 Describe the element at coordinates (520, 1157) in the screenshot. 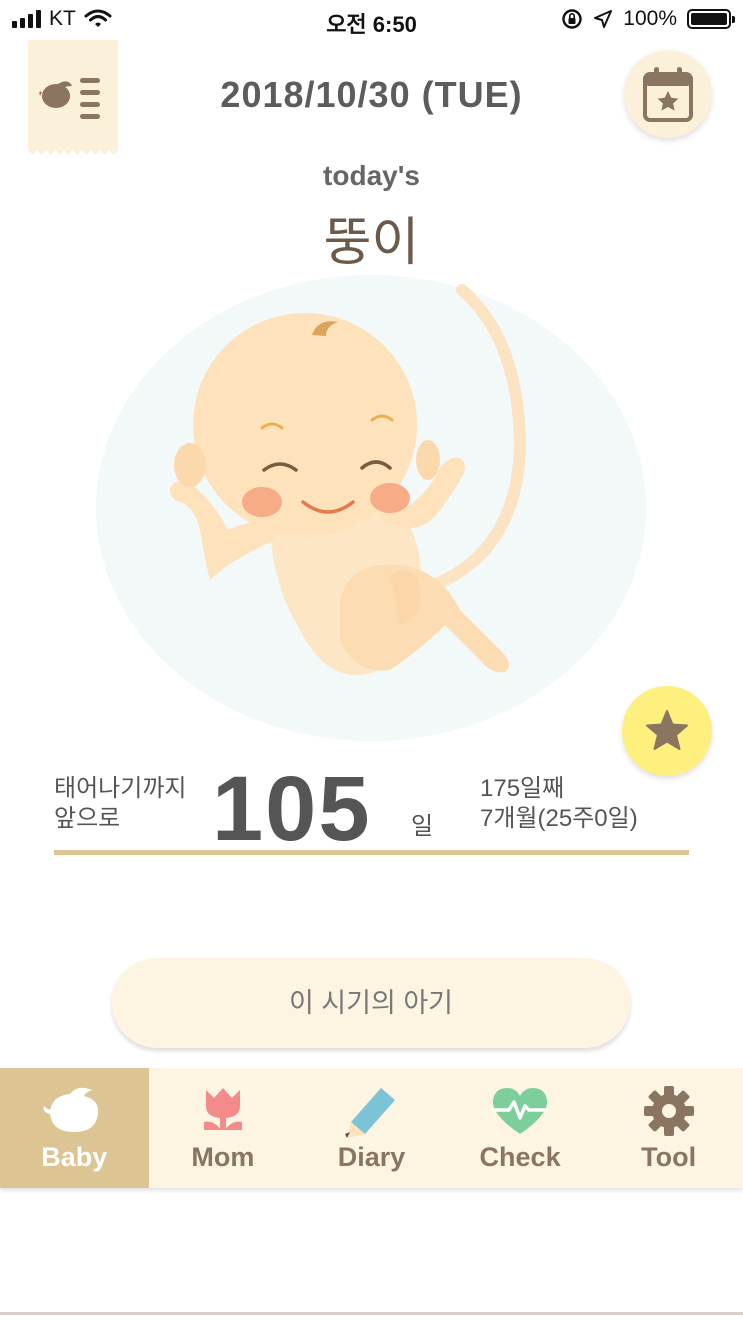

I see `tab-check-label: Check` at that location.